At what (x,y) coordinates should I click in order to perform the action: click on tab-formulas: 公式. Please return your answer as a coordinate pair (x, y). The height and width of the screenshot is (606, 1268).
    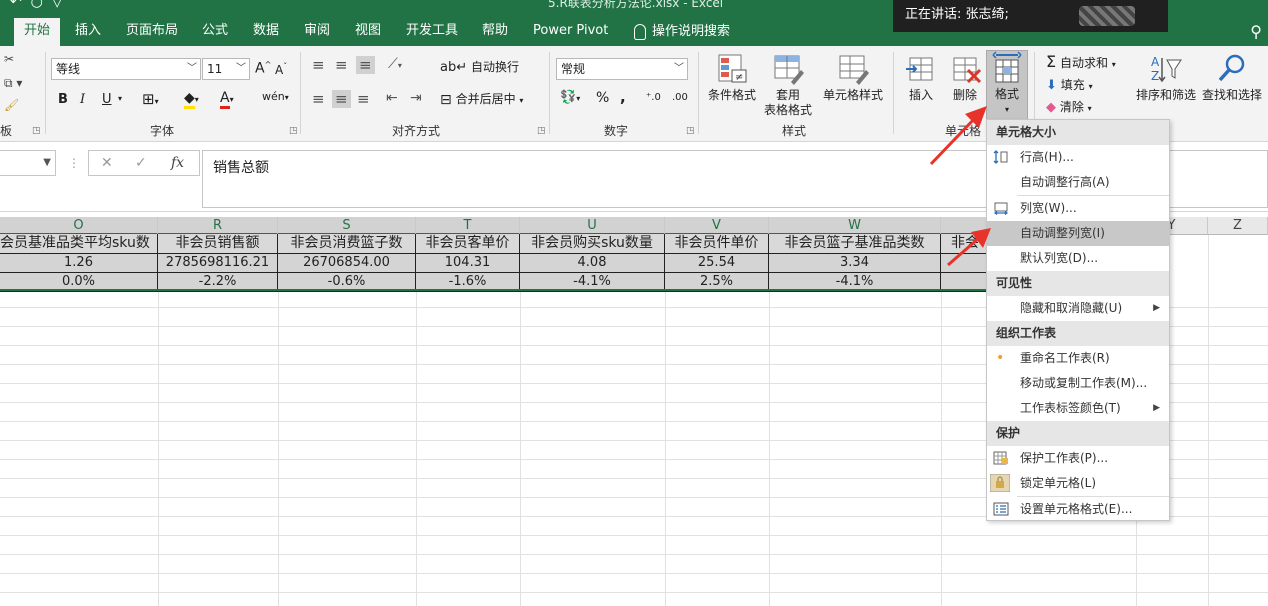
    Looking at the image, I should click on (215, 32).